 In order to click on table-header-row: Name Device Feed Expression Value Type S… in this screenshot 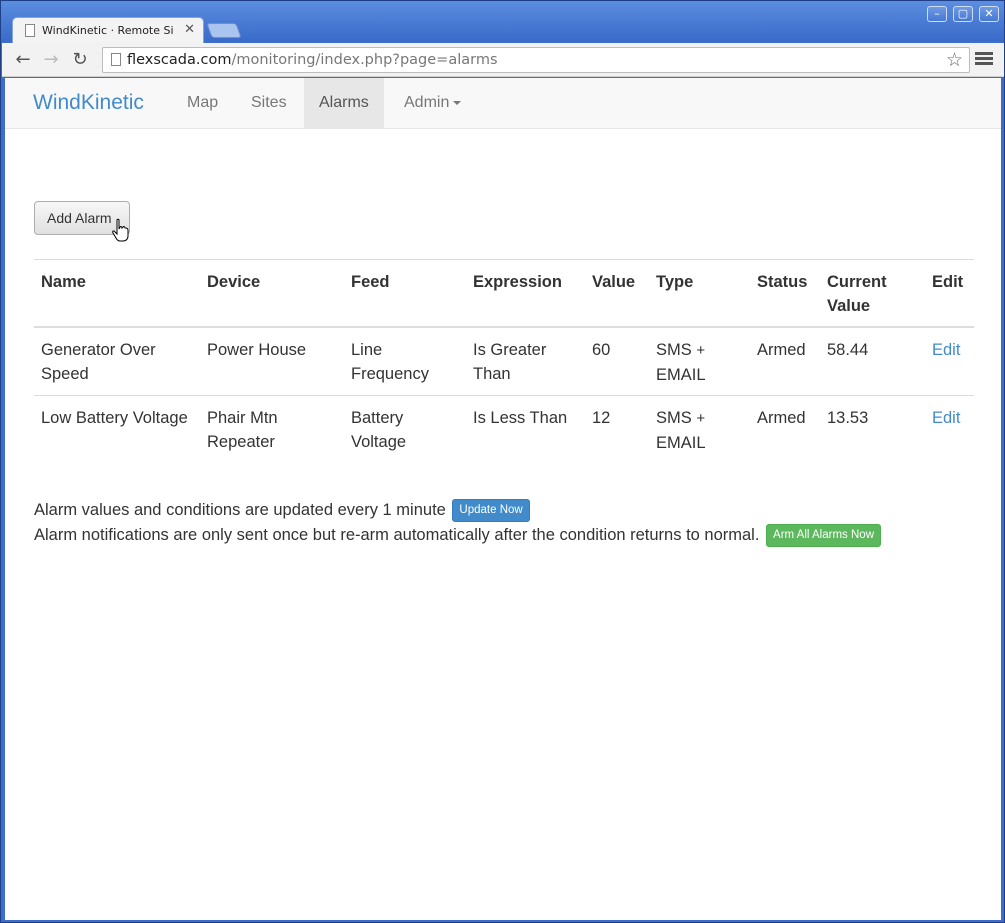, I will do `click(504, 293)`.